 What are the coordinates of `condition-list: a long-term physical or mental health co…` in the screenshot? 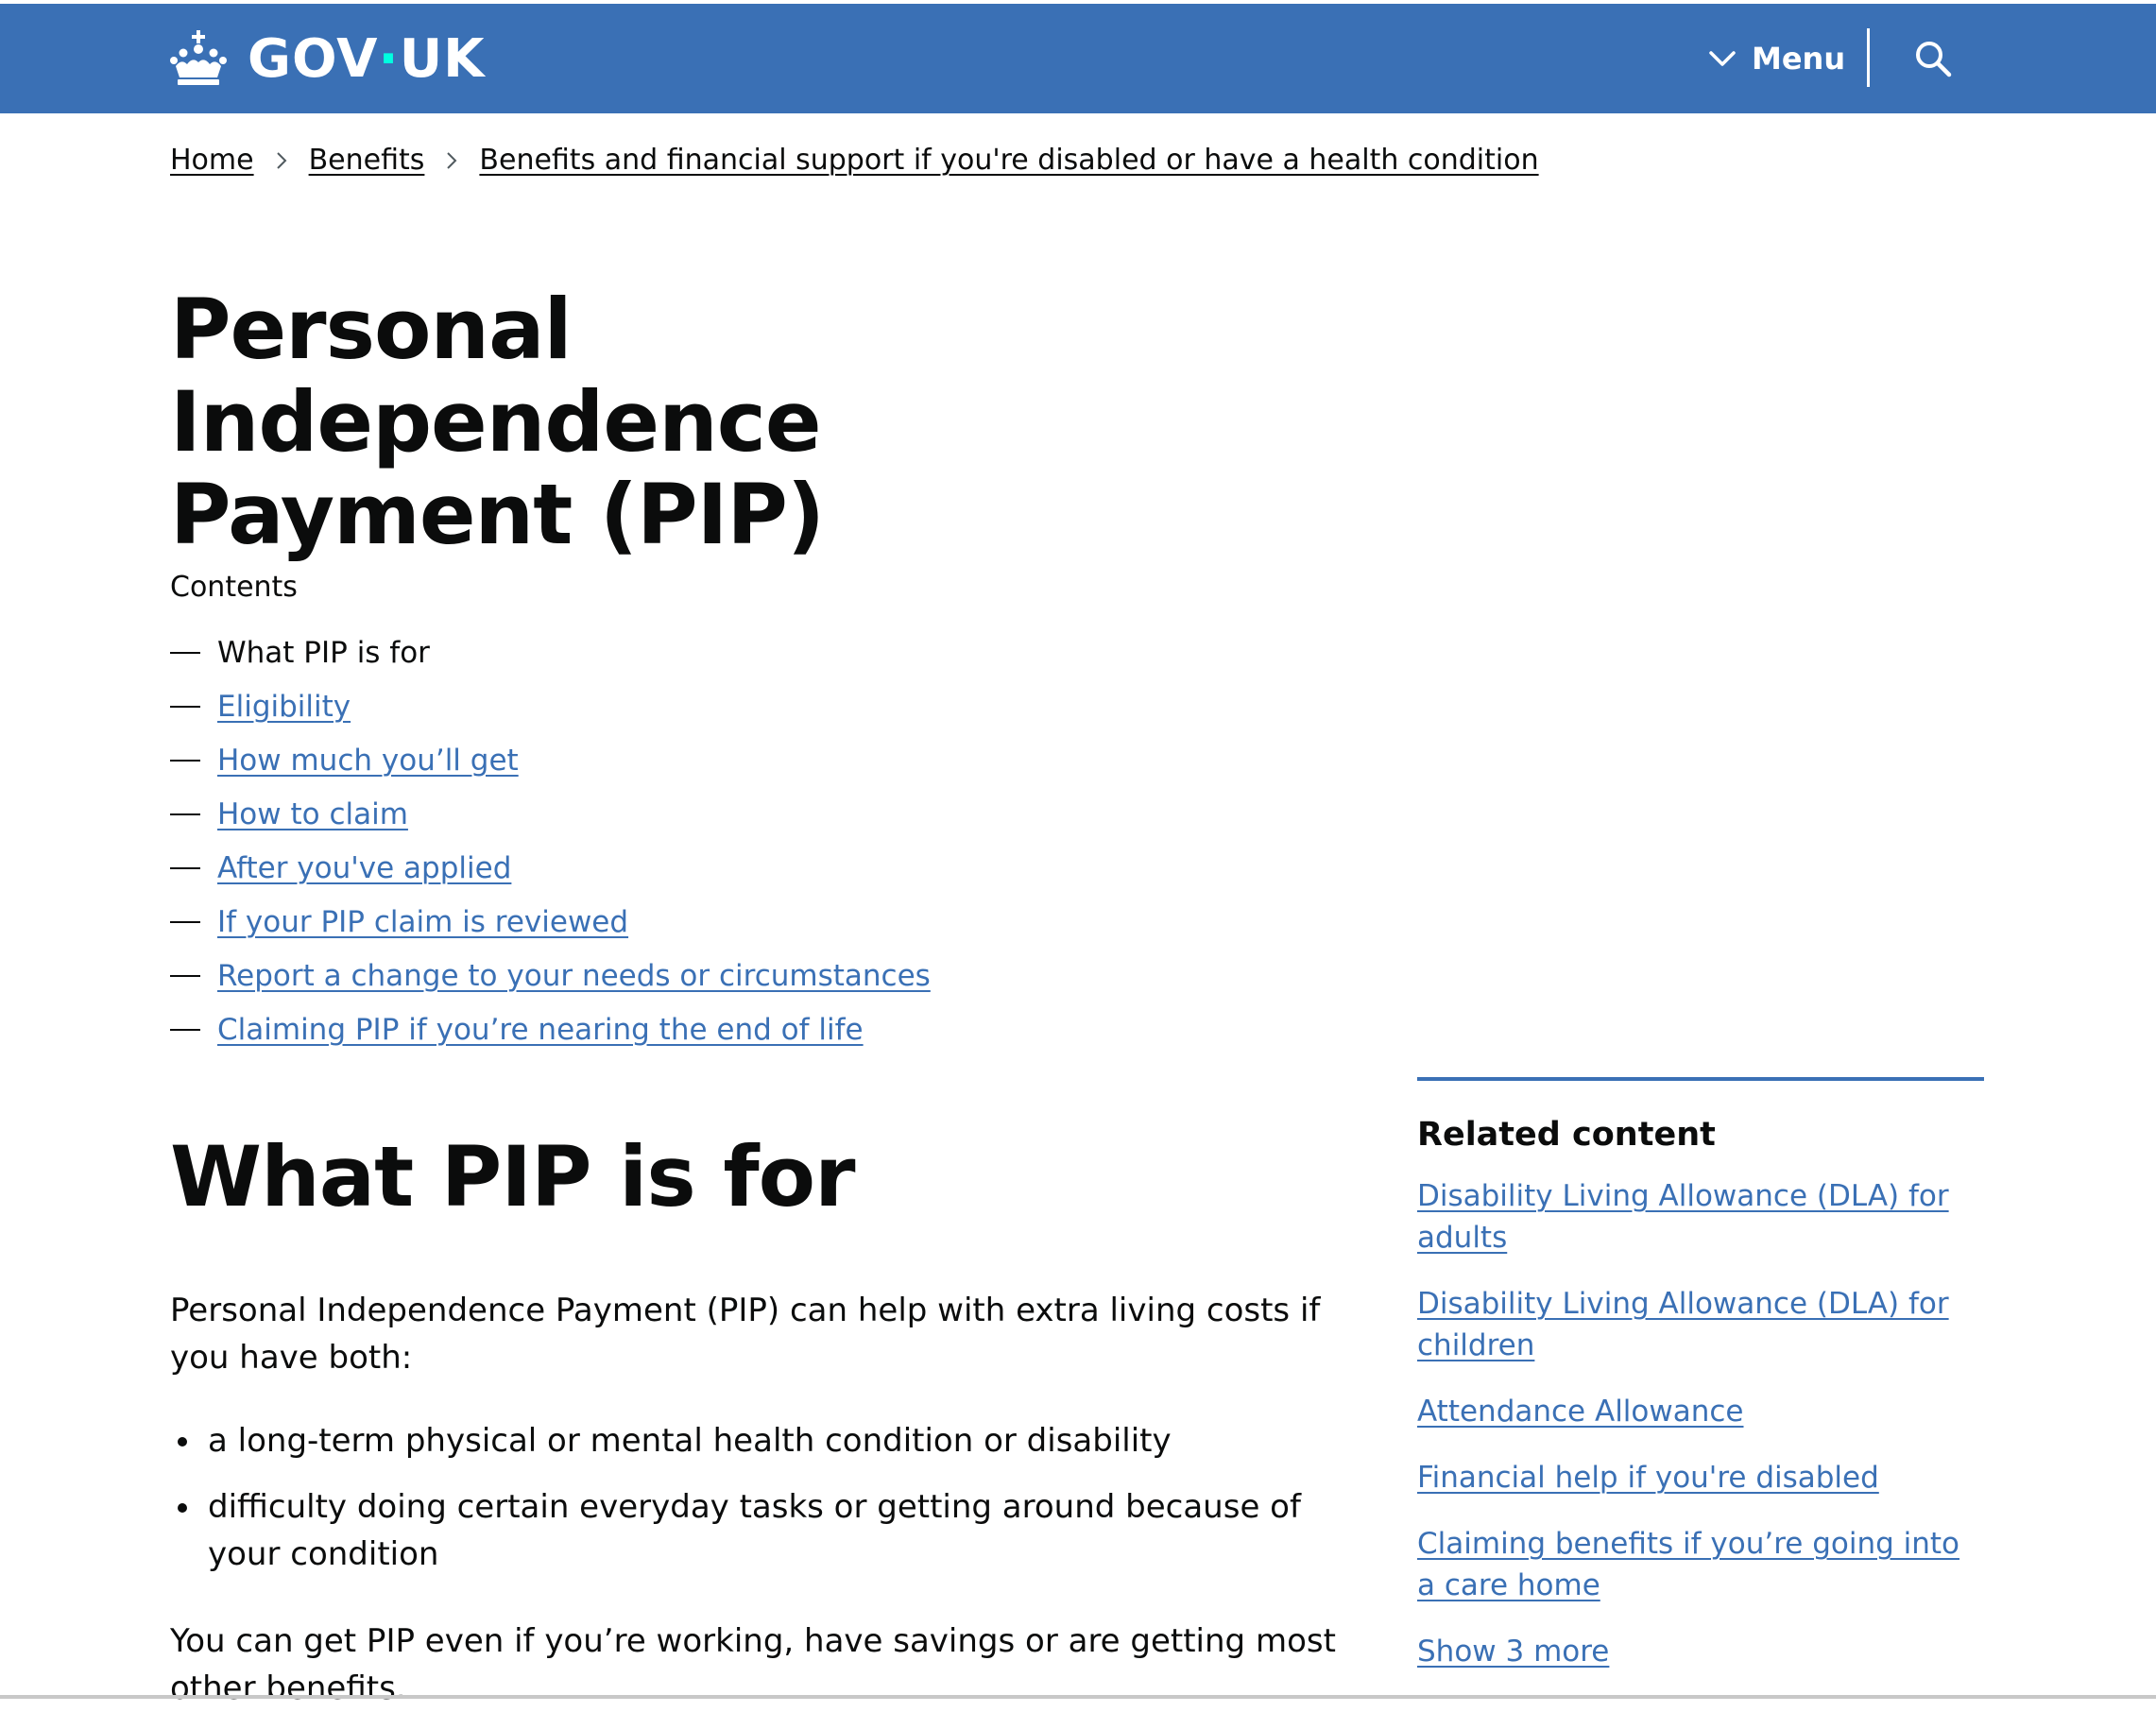 It's located at (770, 1507).